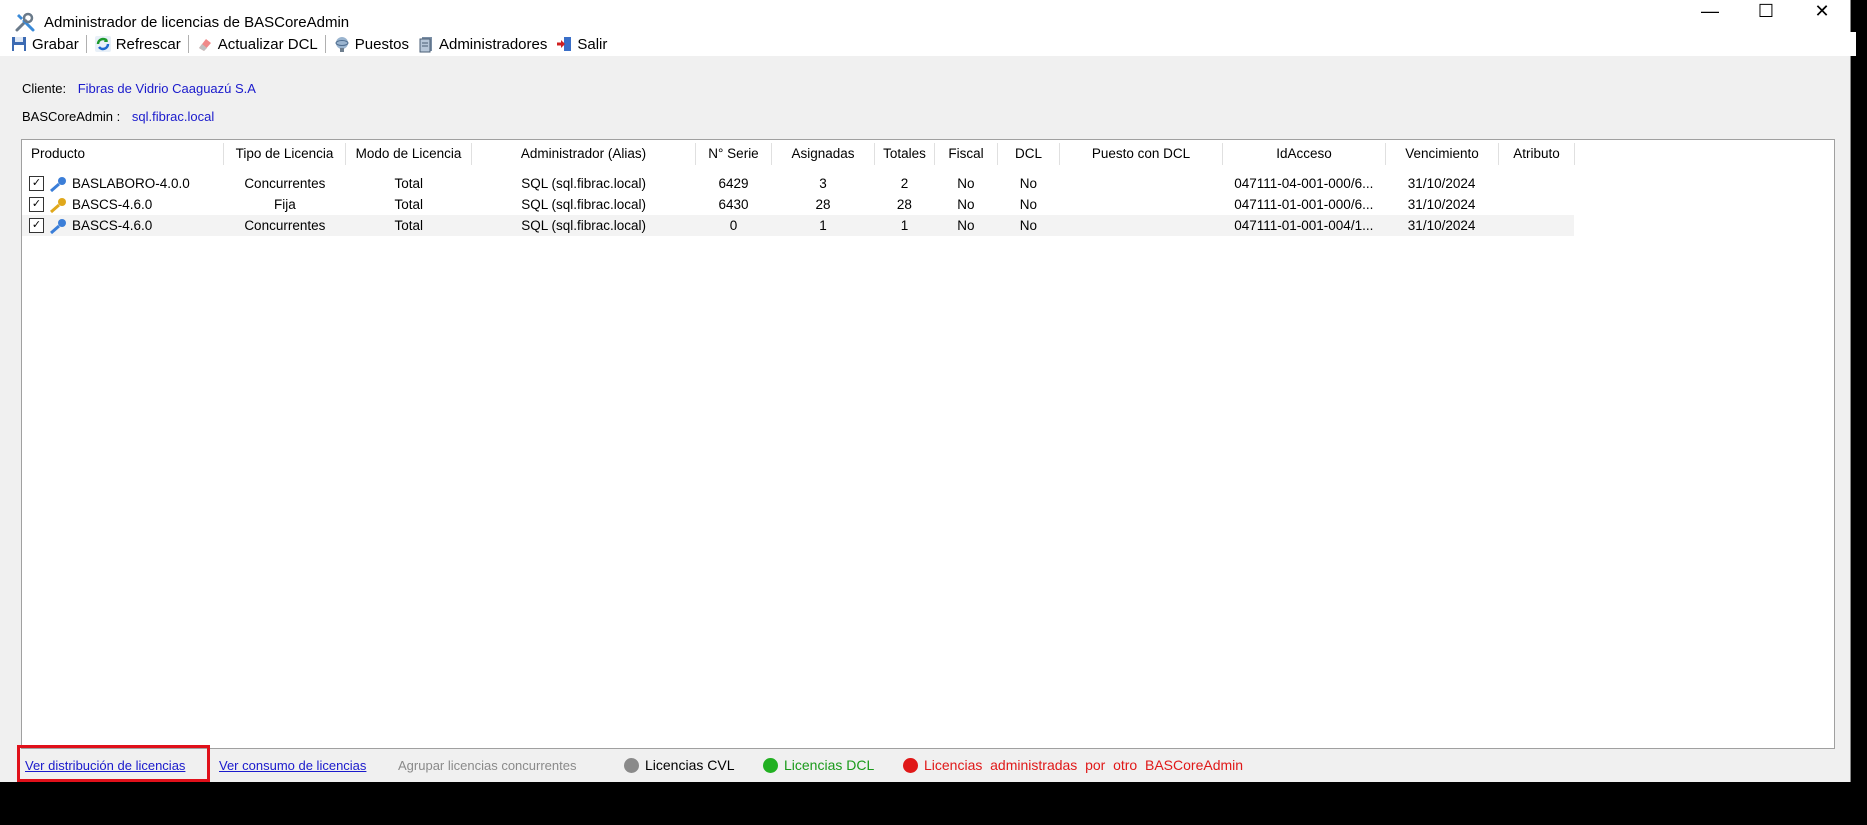  What do you see at coordinates (44, 88) in the screenshot?
I see `client-label: Cliente:` at bounding box center [44, 88].